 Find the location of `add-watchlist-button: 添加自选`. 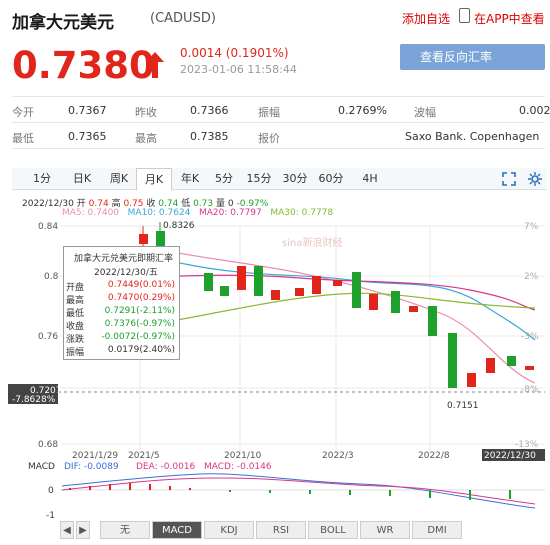

add-watchlist-button: 添加自选 is located at coordinates (426, 18).